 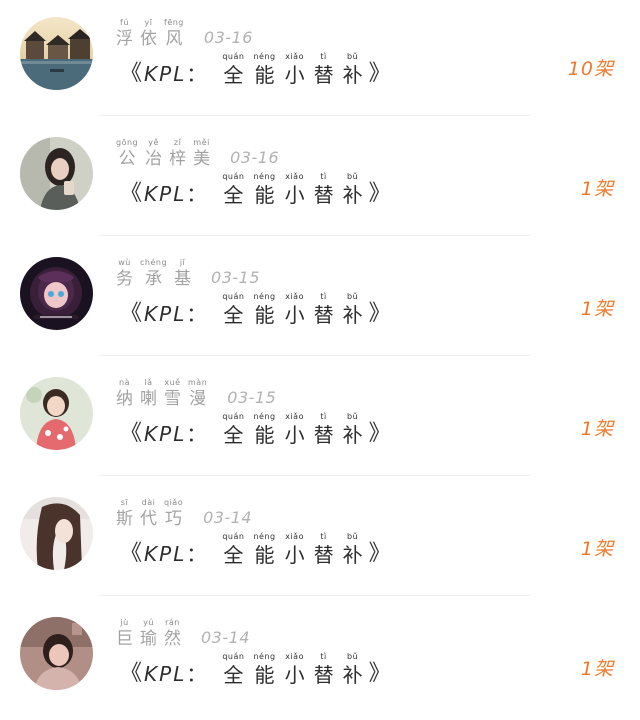 I want to click on user-name: sī 斯 dài 代 qiǎo 巧, so click(x=149, y=514).